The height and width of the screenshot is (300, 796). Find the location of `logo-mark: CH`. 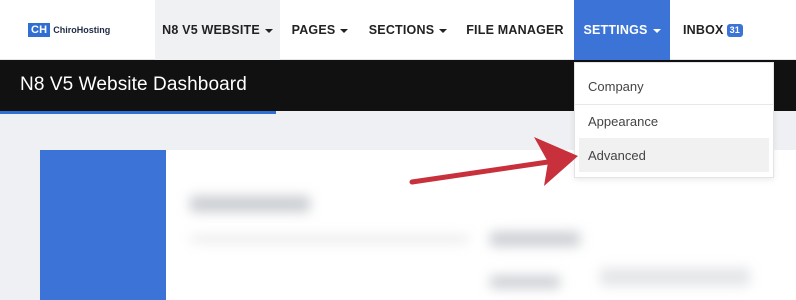

logo-mark: CH is located at coordinates (39, 30).